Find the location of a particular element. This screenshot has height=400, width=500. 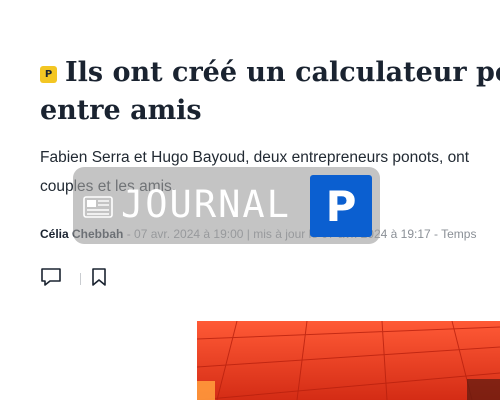

journal-overlay: JOURNAL P is located at coordinates (226, 205).